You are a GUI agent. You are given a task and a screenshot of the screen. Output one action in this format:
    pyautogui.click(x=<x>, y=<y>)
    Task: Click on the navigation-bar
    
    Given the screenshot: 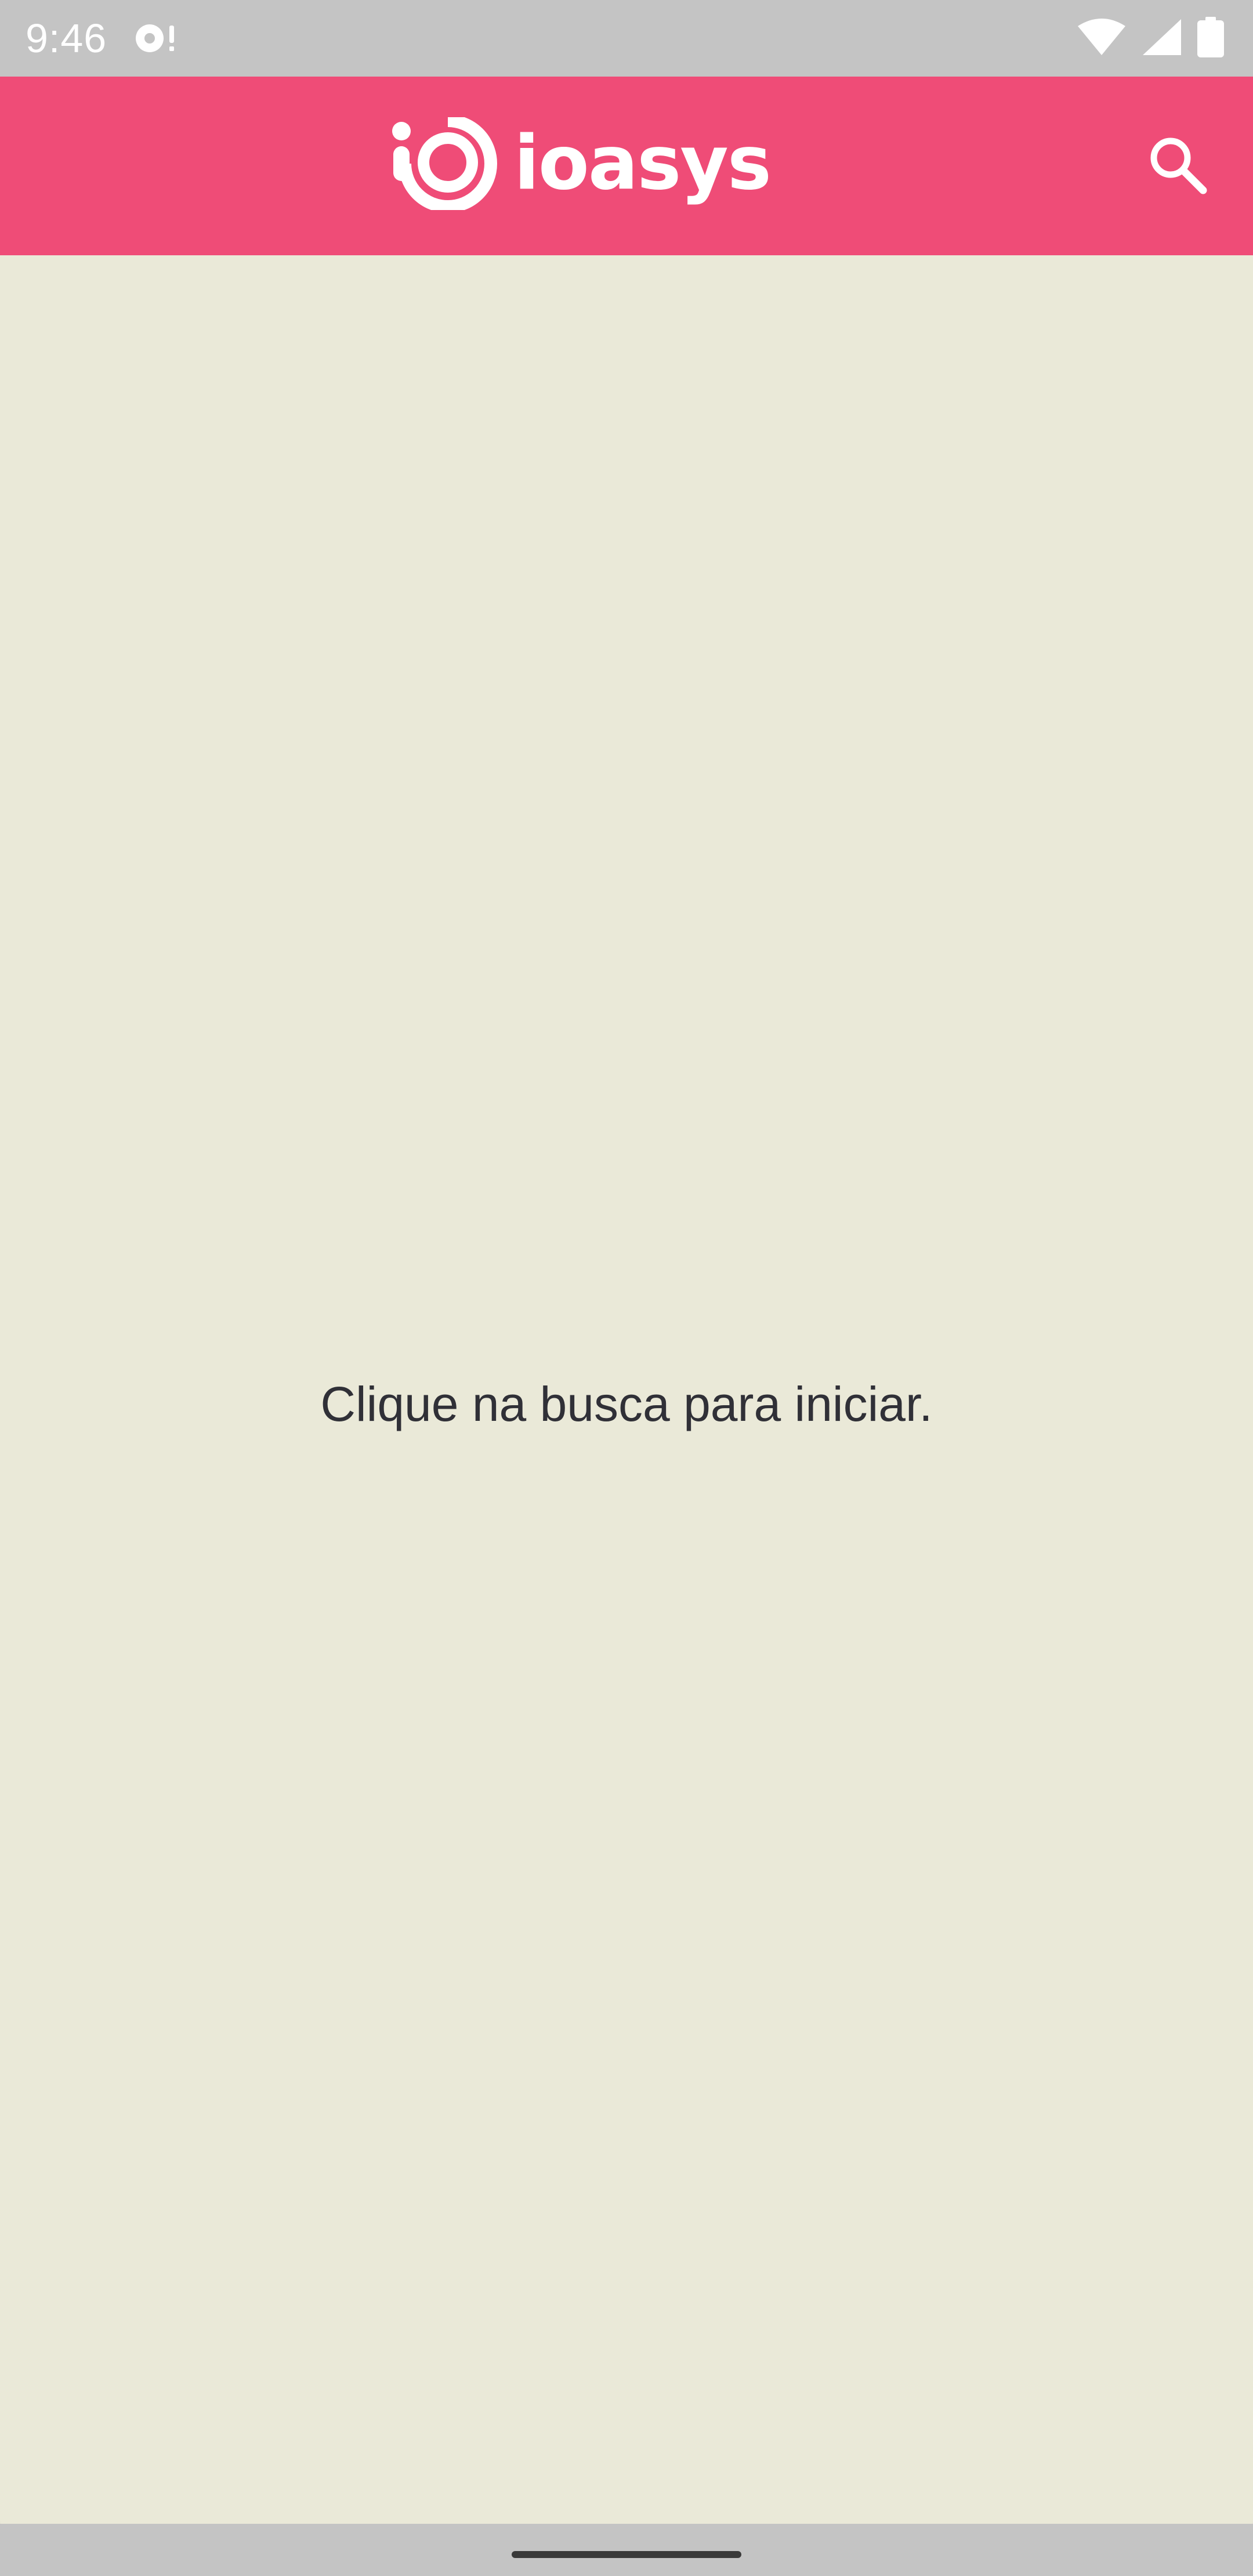 What is the action you would take?
    pyautogui.click(x=626, y=2550)
    